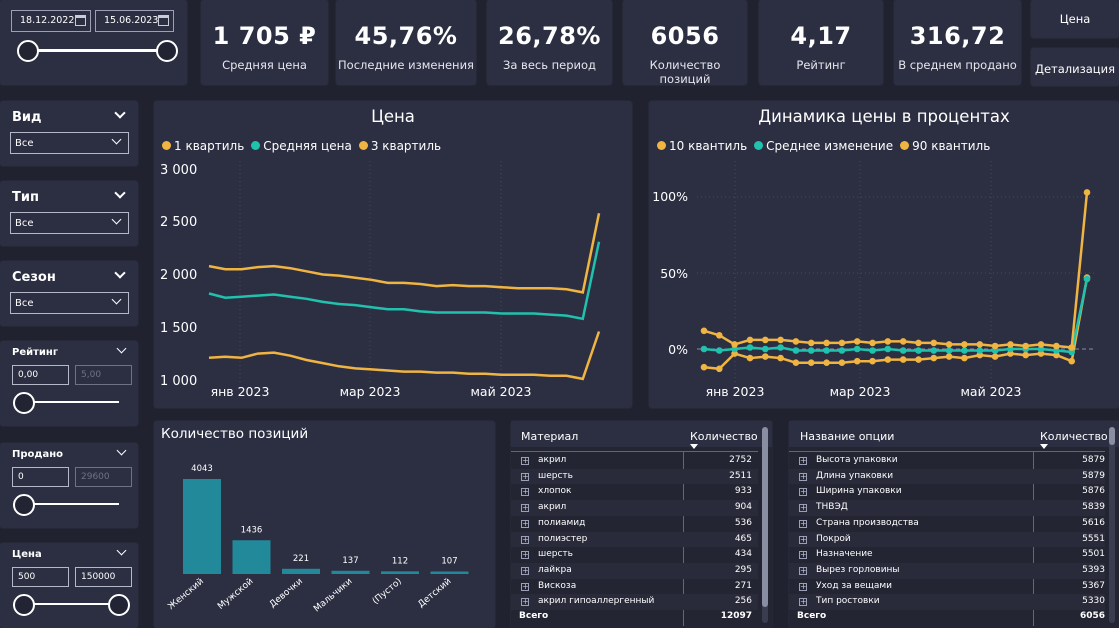  What do you see at coordinates (634, 524) in the screenshot?
I see `table-row: + полиамид 536` at bounding box center [634, 524].